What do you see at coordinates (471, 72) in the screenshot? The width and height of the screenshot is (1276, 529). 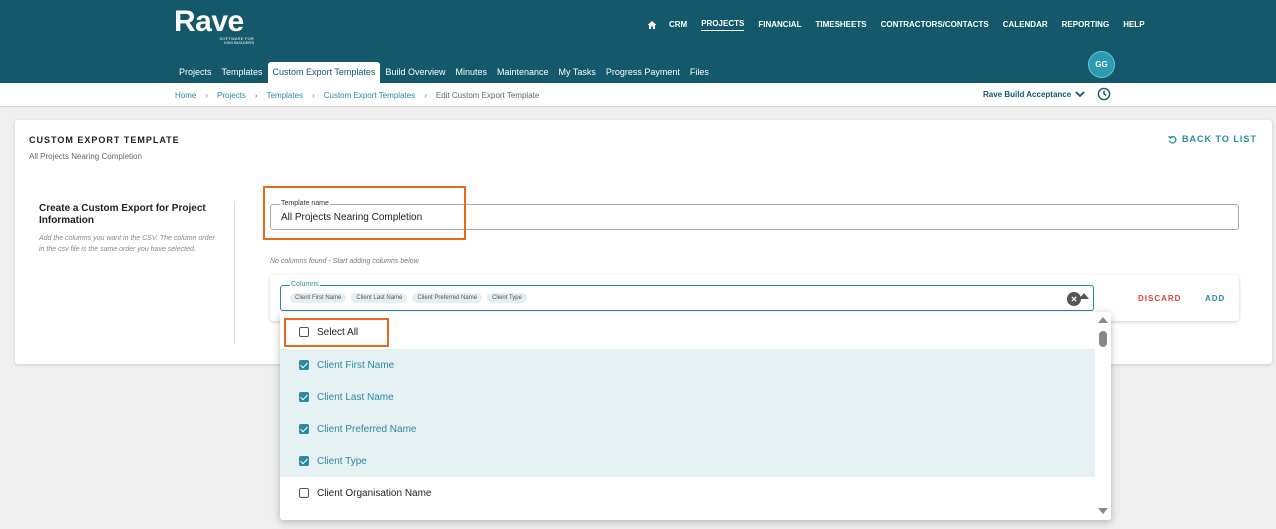 I see `subnav-minutes: Minutes` at bounding box center [471, 72].